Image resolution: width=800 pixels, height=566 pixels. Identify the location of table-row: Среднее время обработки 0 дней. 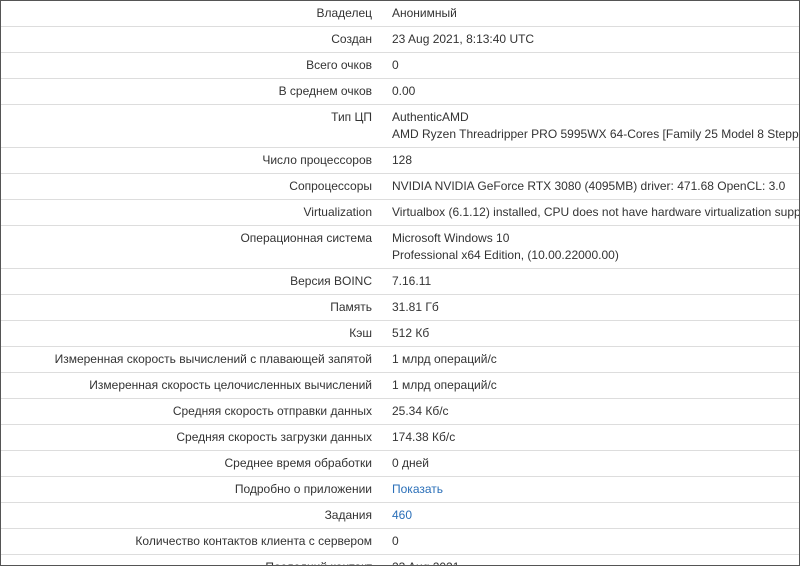
(400, 463).